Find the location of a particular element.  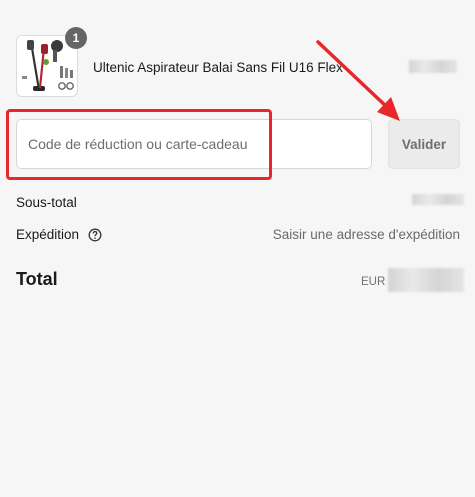

total-label: Total is located at coordinates (37, 279).